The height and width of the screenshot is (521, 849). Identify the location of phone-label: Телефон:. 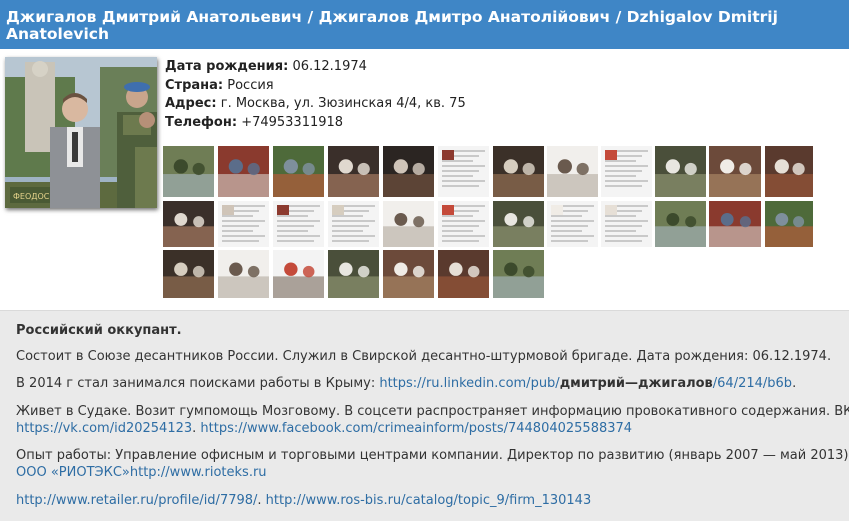
(201, 122).